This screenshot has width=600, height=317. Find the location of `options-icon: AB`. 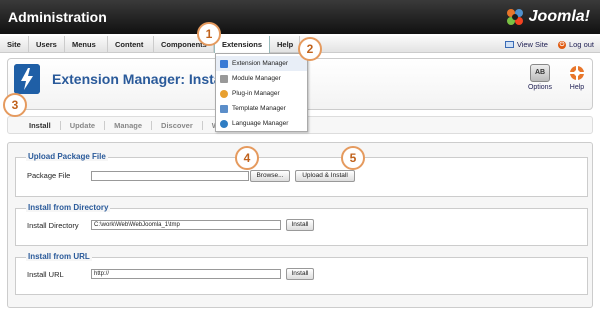

options-icon: AB is located at coordinates (540, 73).